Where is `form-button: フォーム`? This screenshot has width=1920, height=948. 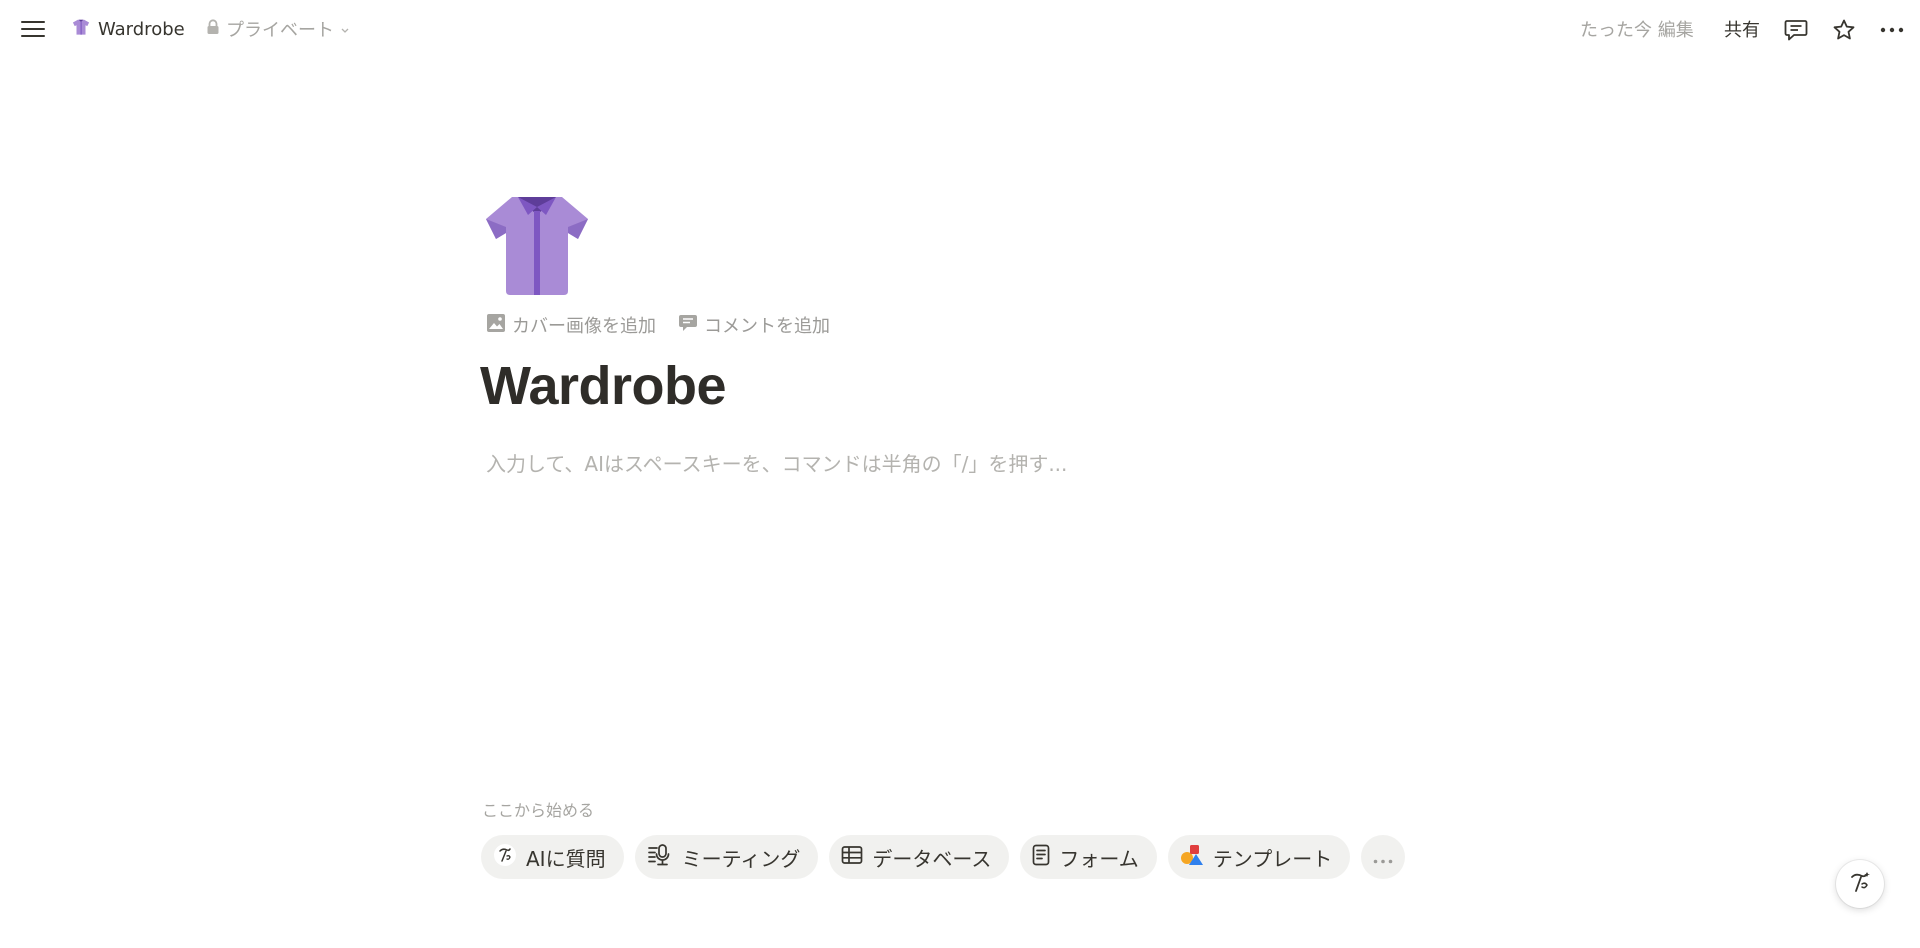
form-button: フォーム is located at coordinates (1088, 857).